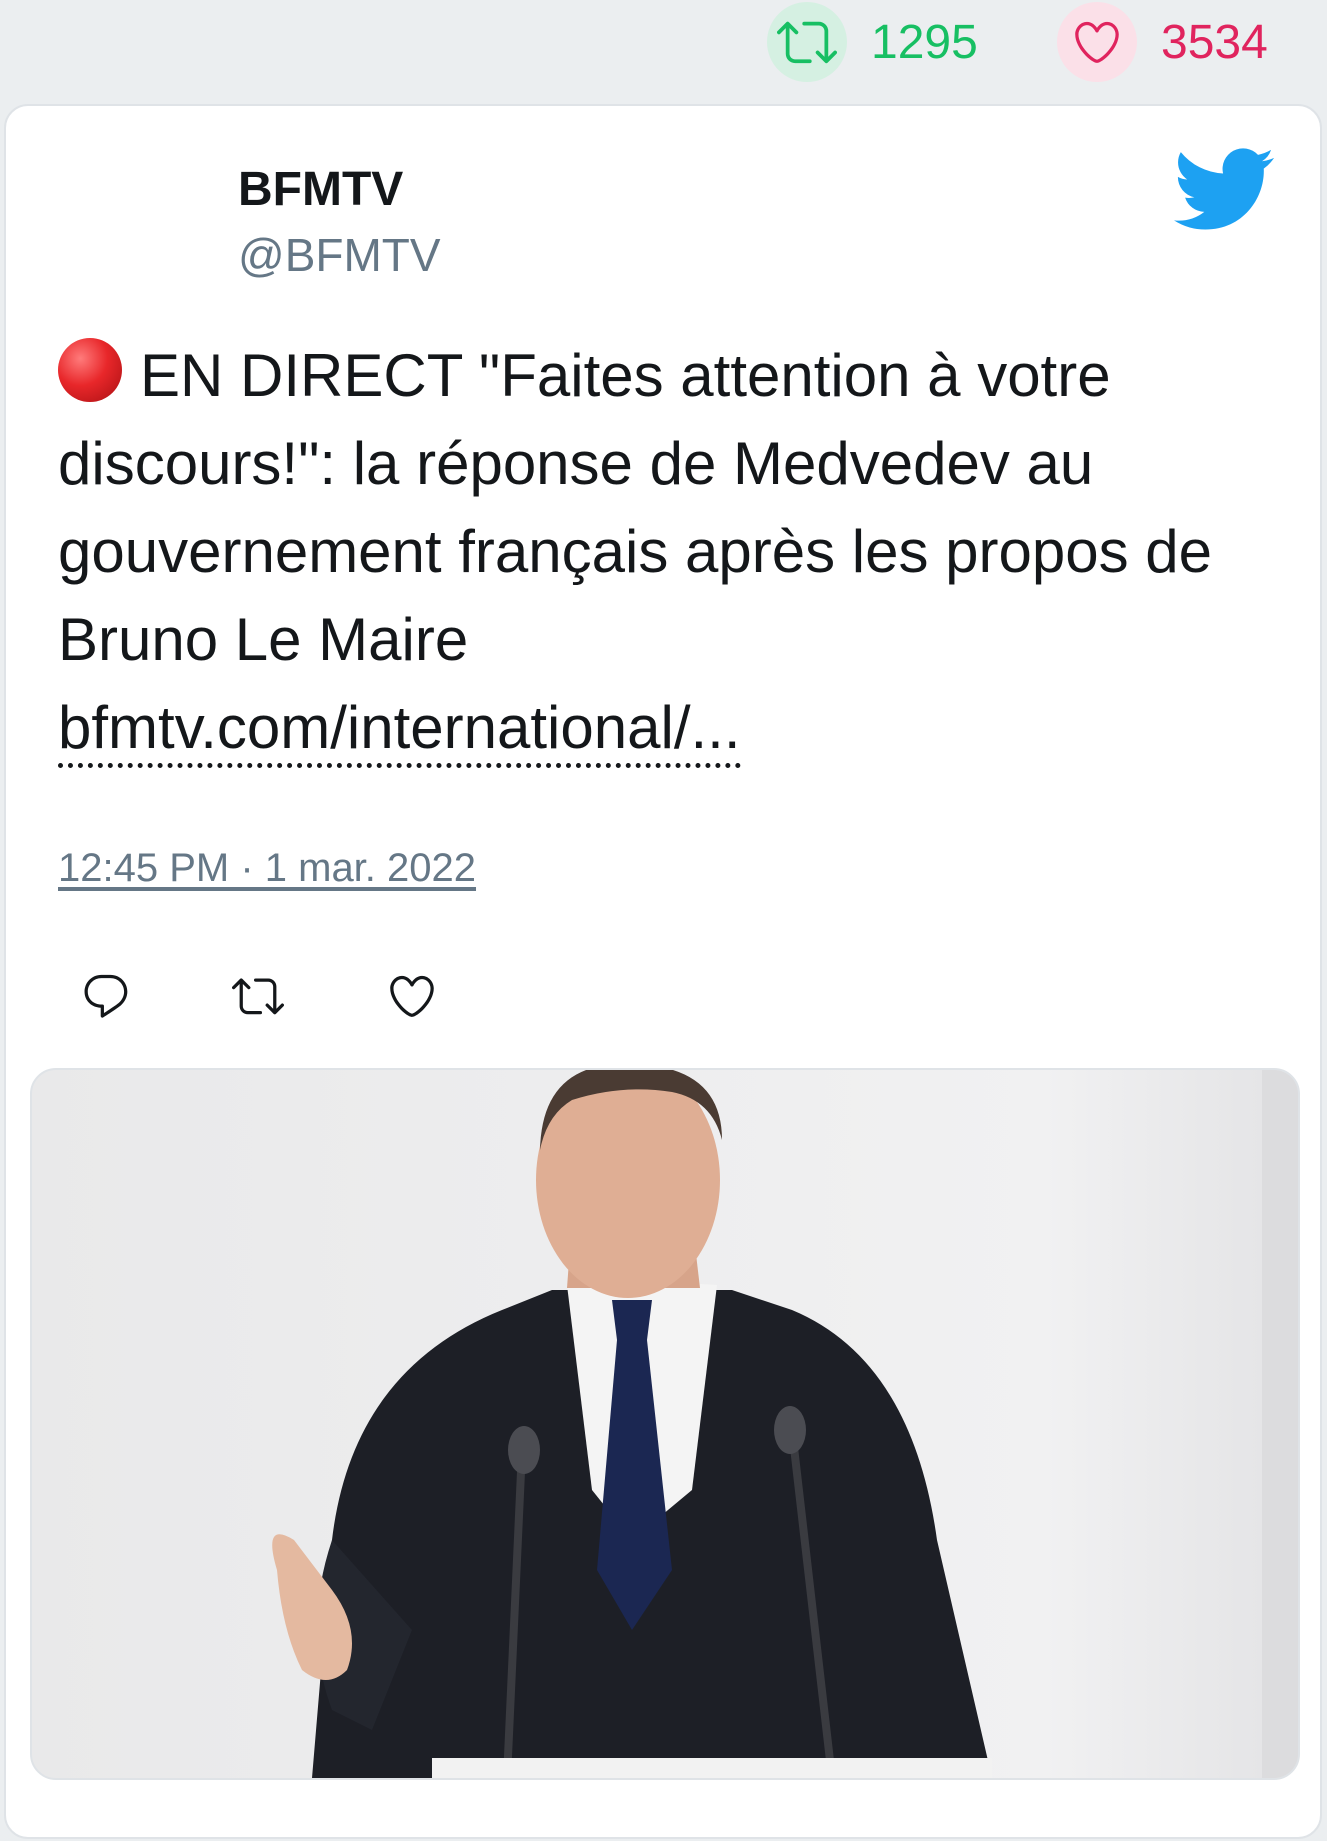 Image resolution: width=1327 pixels, height=1841 pixels. I want to click on tweet-timestamp: 12:45 PM · 1 mar. 2022, so click(267, 868).